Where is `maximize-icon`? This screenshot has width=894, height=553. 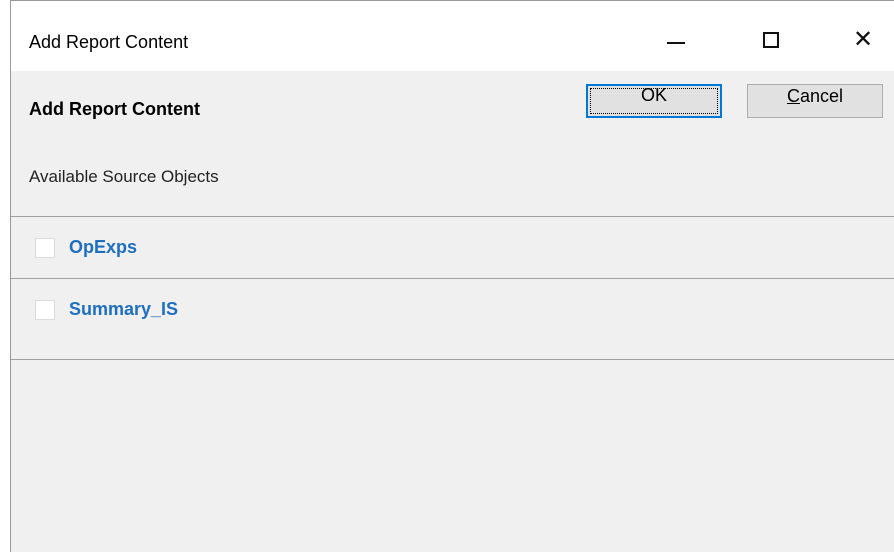
maximize-icon is located at coordinates (771, 40).